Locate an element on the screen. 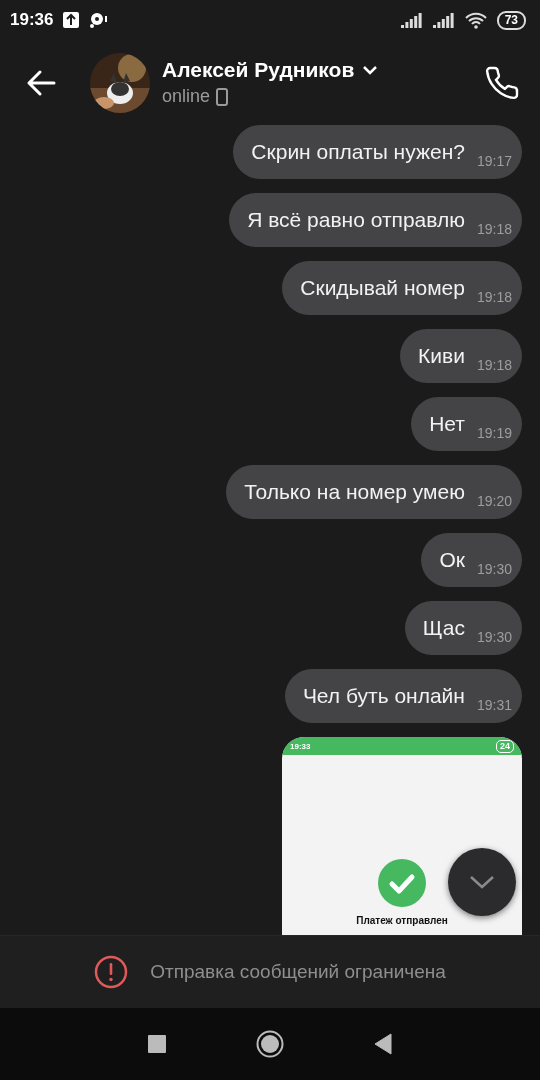 This screenshot has width=540, height=1080. message-text: Только на номер умею is located at coordinates (354, 492).